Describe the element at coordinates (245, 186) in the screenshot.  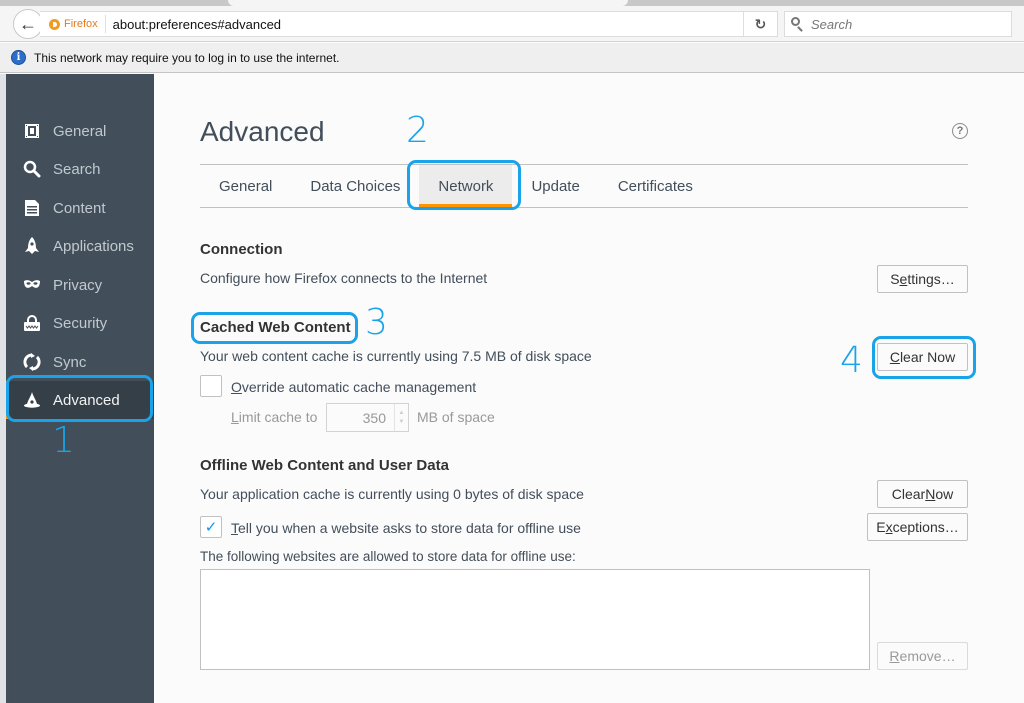
I see `tab-general: General` at that location.